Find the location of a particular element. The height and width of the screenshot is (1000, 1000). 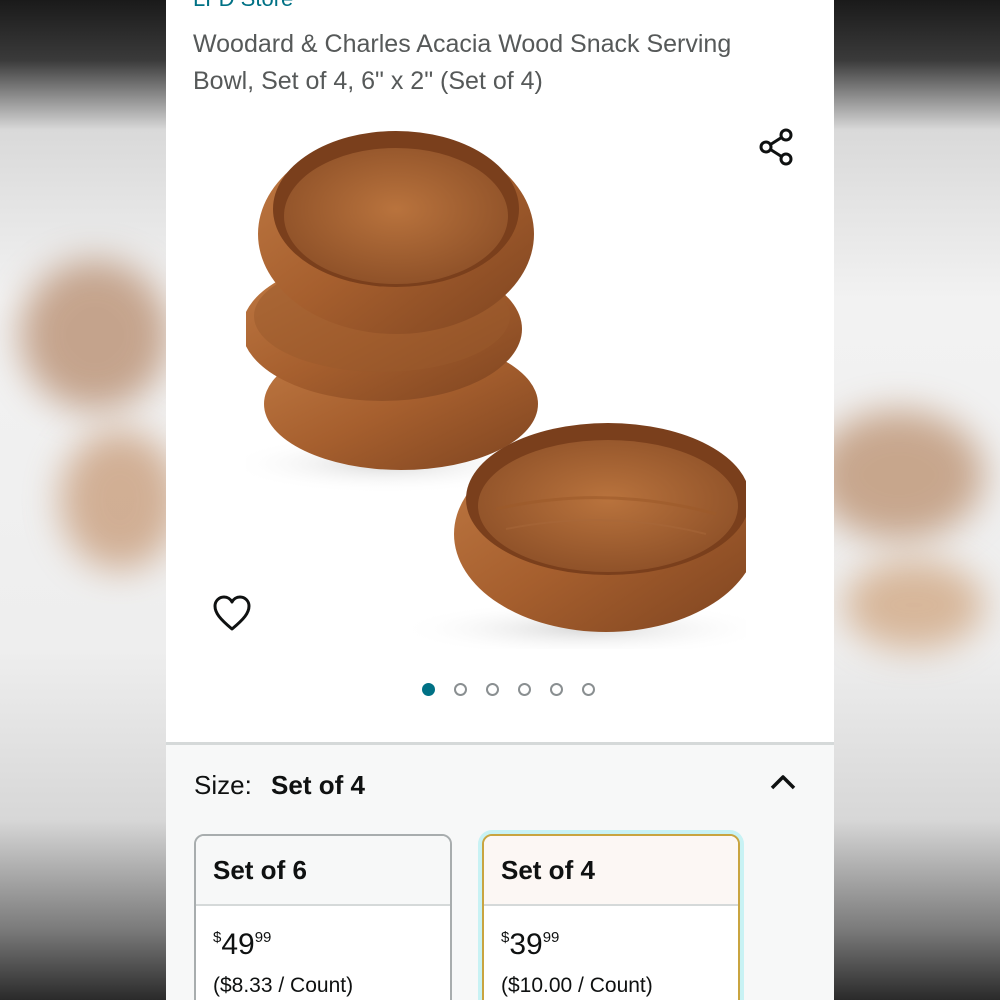

size-label: Size: is located at coordinates (223, 785).